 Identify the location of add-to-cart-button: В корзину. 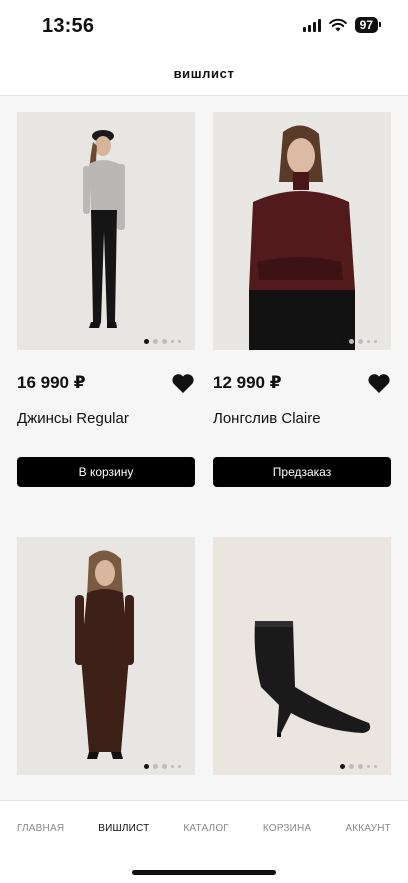
(106, 472).